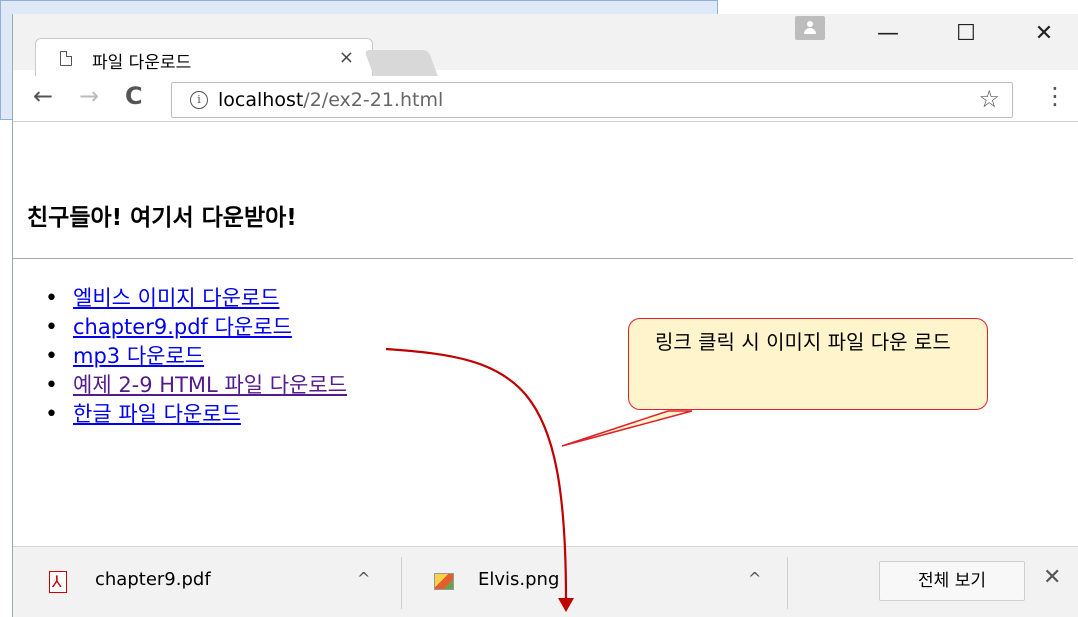 This screenshot has width=1078, height=617. Describe the element at coordinates (153, 579) in the screenshot. I see `download-filename: chapter9.pdf` at that location.